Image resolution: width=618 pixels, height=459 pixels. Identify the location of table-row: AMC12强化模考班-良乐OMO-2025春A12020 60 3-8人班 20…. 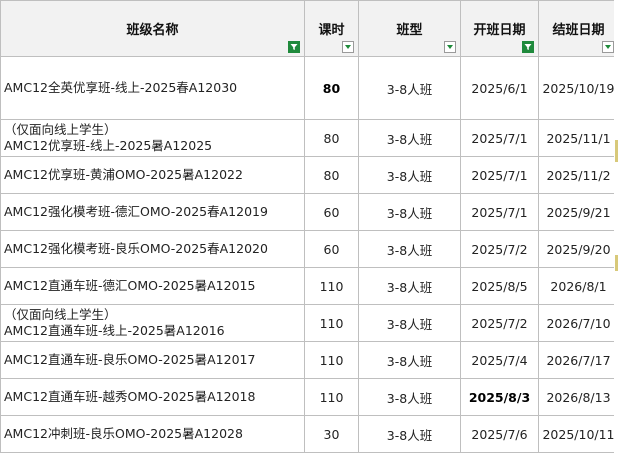
(309, 249).